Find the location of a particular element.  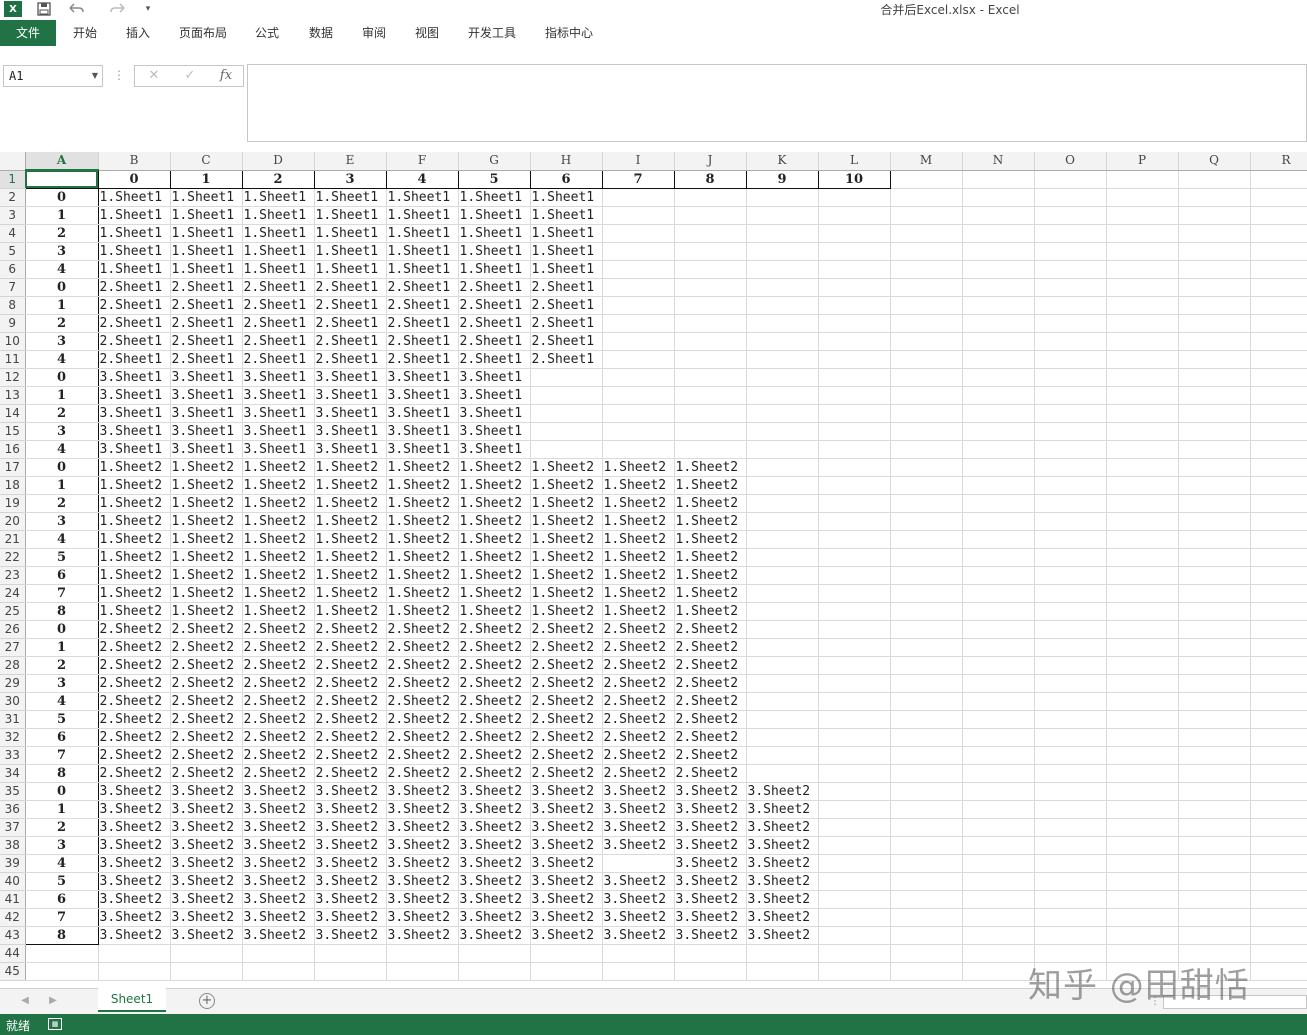

cell-n21 is located at coordinates (998, 539).